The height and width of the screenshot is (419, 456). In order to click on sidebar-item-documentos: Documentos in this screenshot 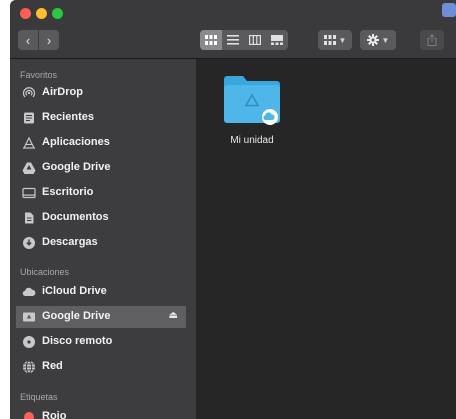, I will do `click(103, 218)`.